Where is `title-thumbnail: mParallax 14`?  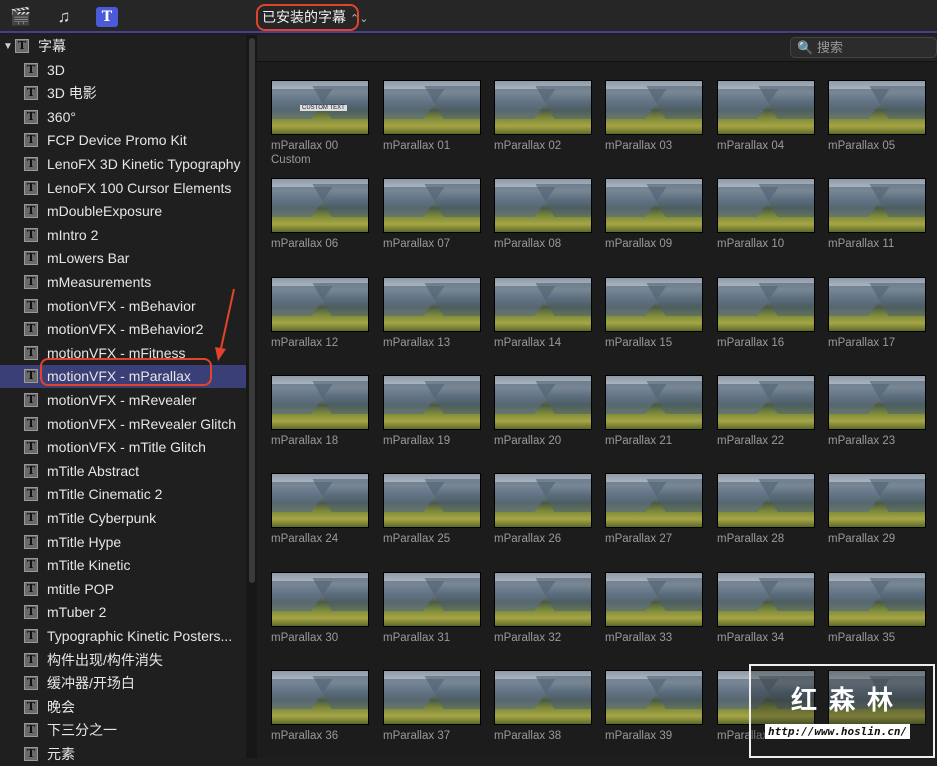 title-thumbnail: mParallax 14 is located at coordinates (544, 313).